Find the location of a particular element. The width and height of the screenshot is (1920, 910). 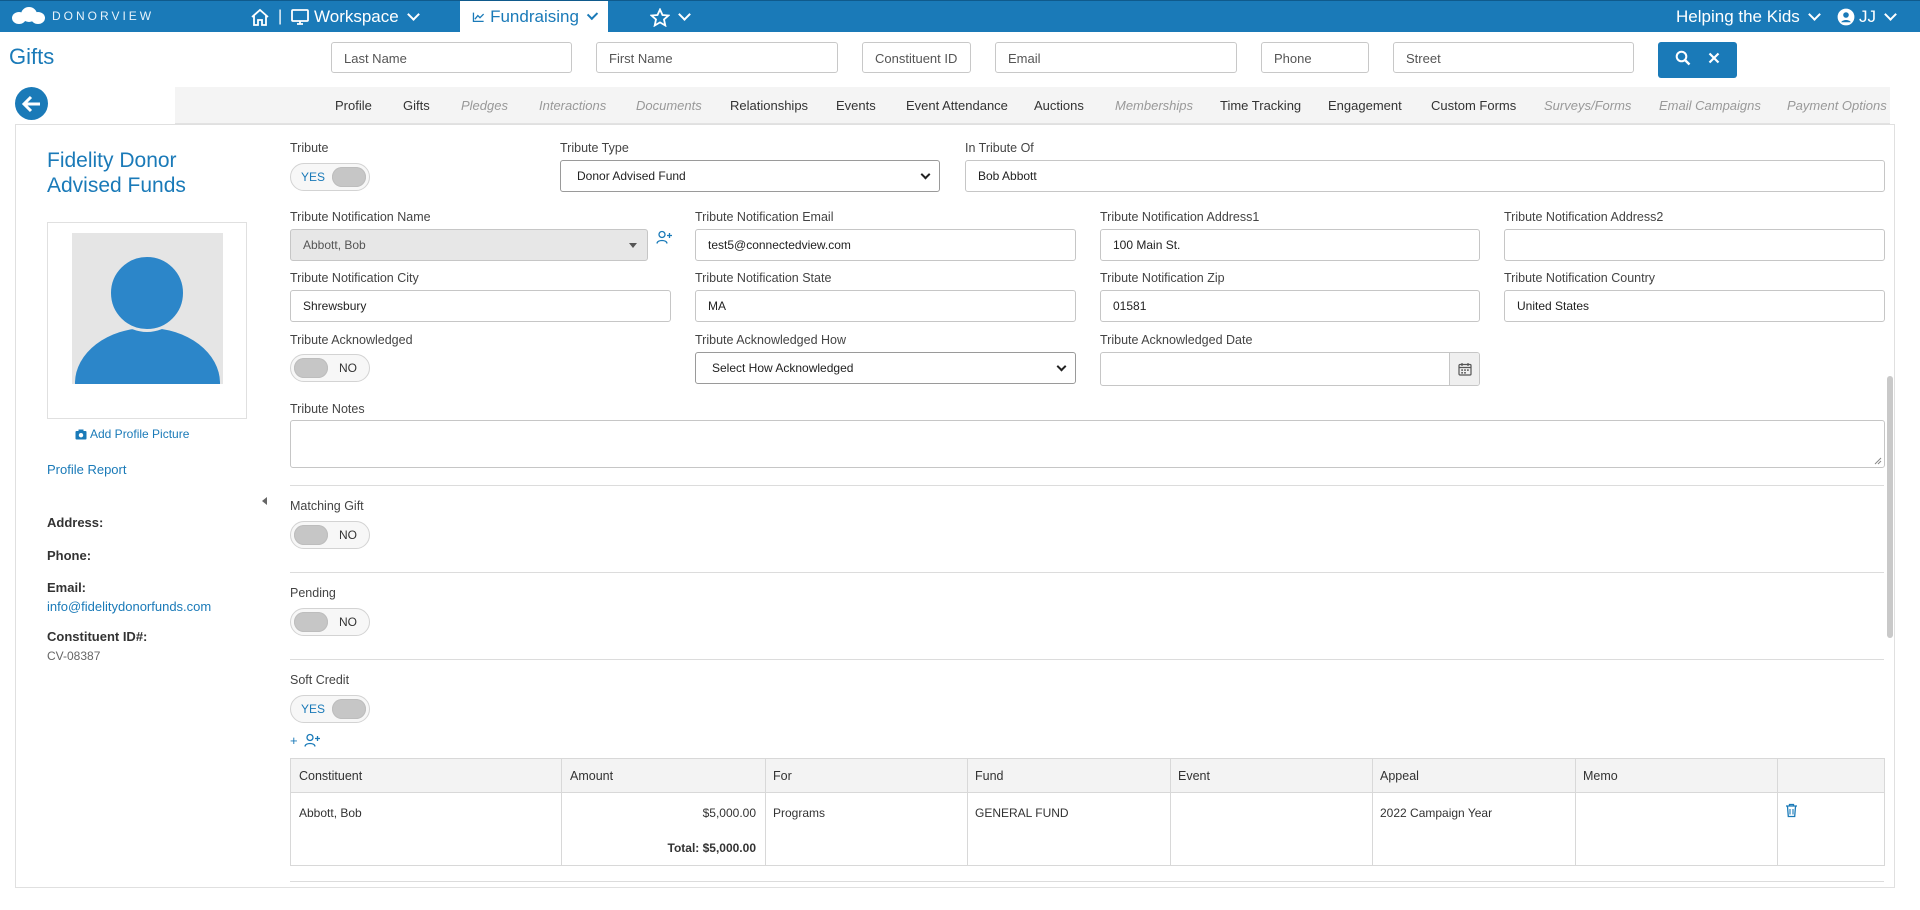

tab-events: Events is located at coordinates (856, 105).